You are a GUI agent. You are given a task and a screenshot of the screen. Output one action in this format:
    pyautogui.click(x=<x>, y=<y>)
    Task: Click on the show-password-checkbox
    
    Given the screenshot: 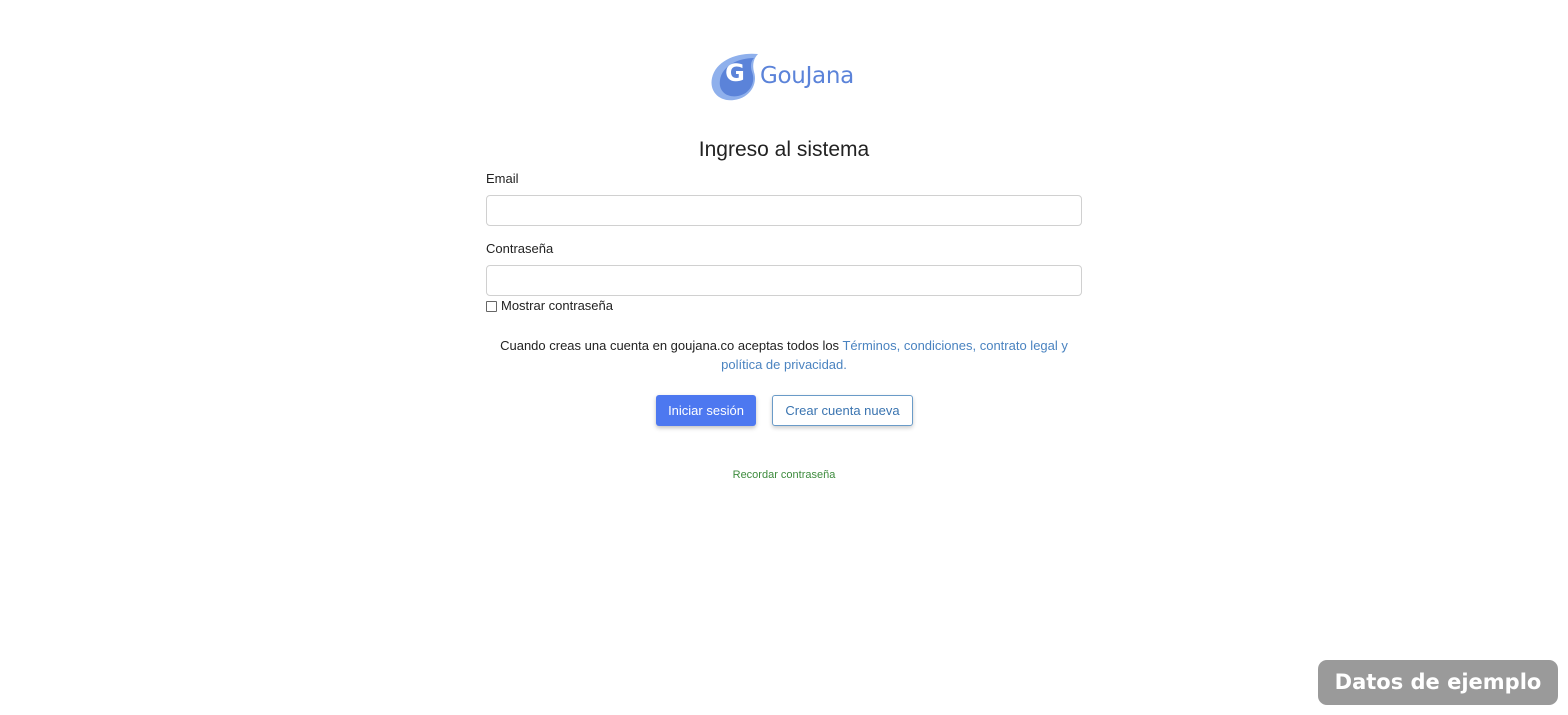 What is the action you would take?
    pyautogui.click(x=491, y=306)
    